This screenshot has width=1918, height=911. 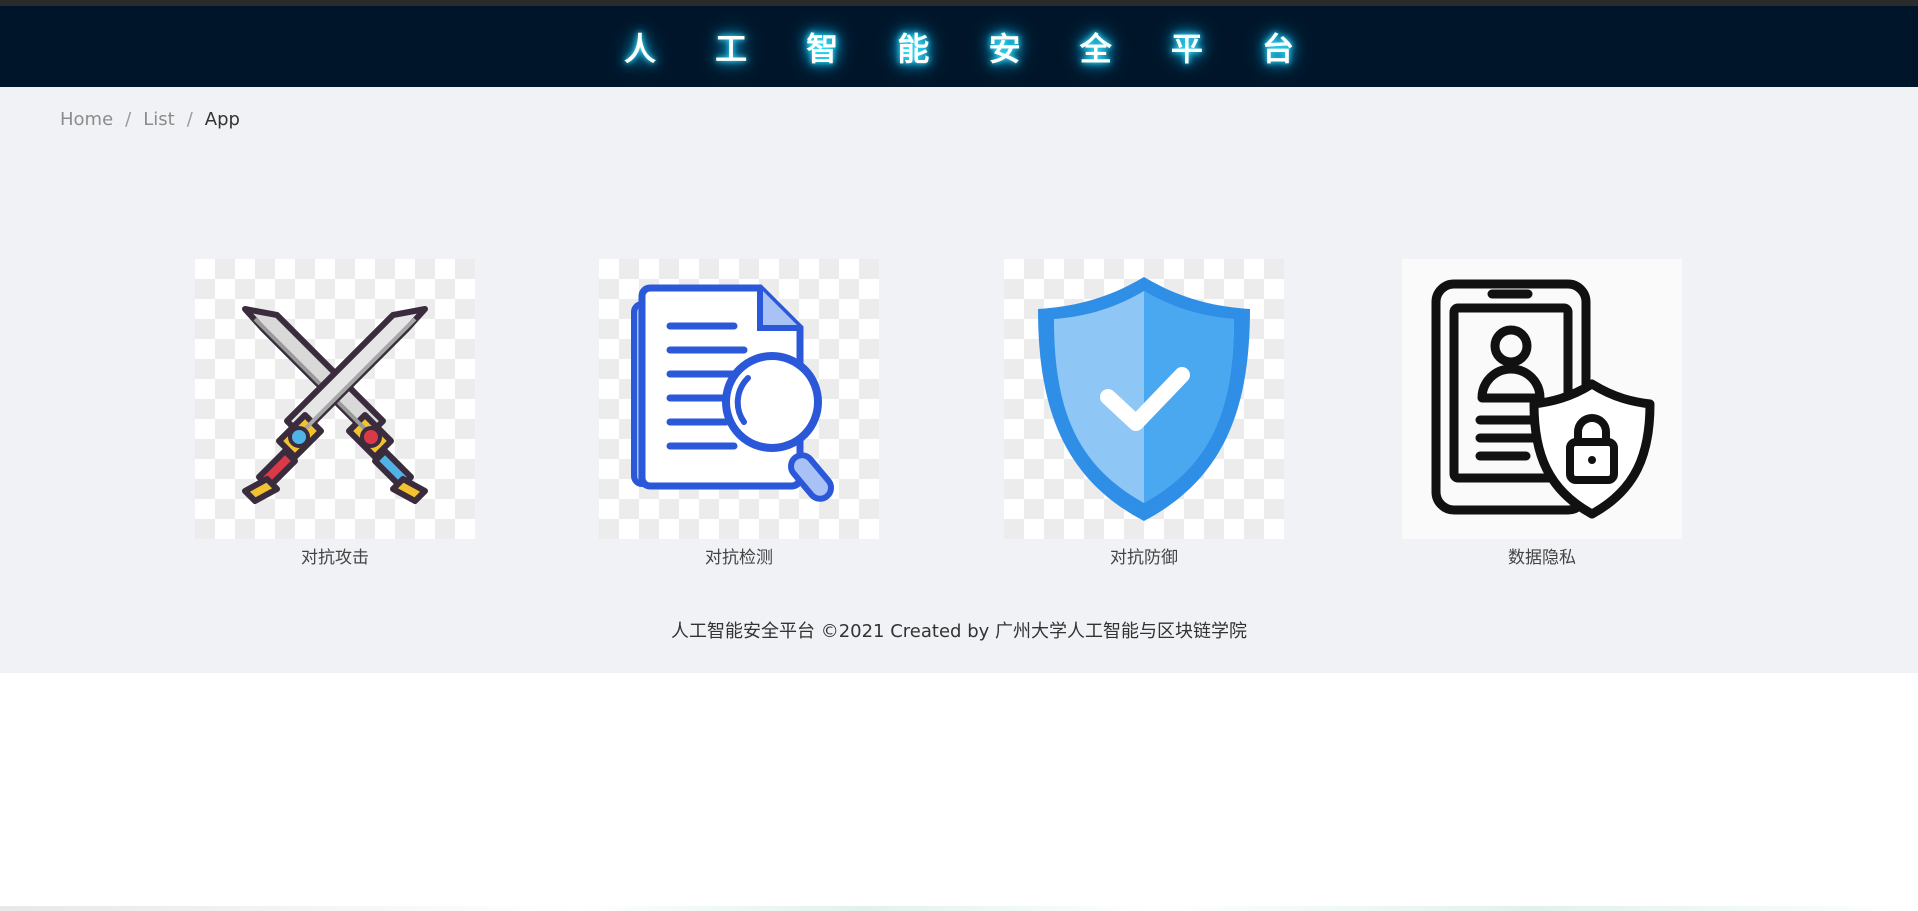 What do you see at coordinates (335, 405) in the screenshot?
I see `crossed-swords-icon` at bounding box center [335, 405].